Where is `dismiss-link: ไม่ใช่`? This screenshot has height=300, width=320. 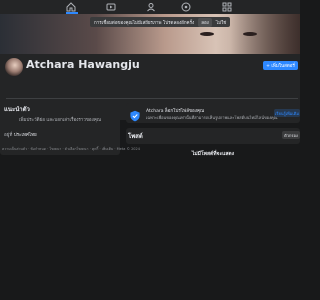 dismiss-link: ไม่ใช่ is located at coordinates (221, 22).